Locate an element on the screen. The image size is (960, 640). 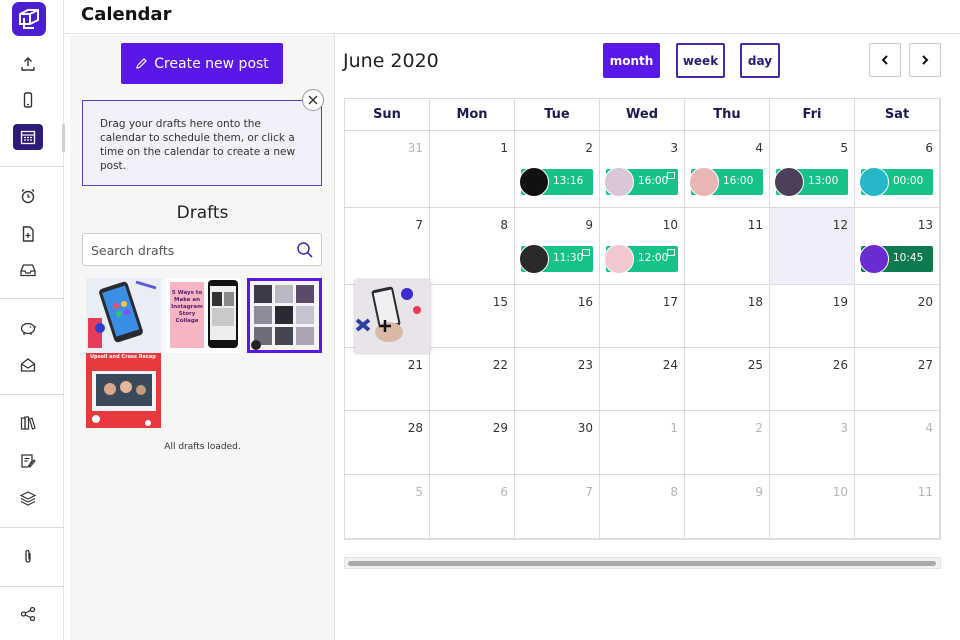
day-number: 30 is located at coordinates (585, 428).